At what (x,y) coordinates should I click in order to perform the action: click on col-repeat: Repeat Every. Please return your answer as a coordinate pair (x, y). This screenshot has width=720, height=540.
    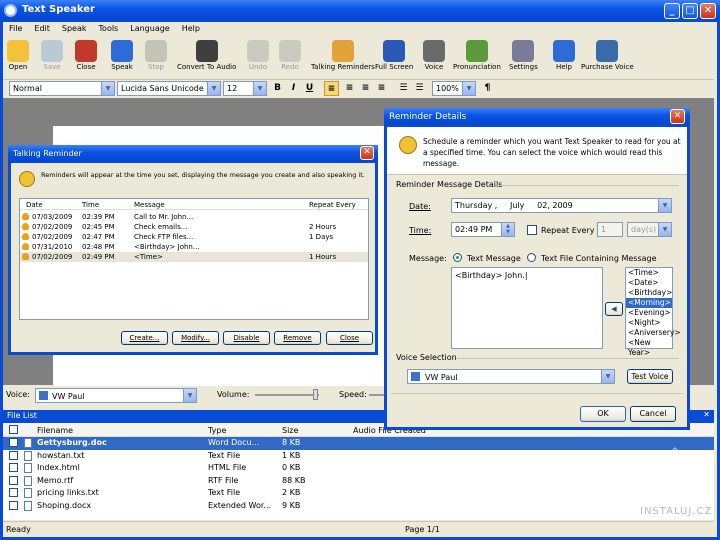
    Looking at the image, I should click on (332, 205).